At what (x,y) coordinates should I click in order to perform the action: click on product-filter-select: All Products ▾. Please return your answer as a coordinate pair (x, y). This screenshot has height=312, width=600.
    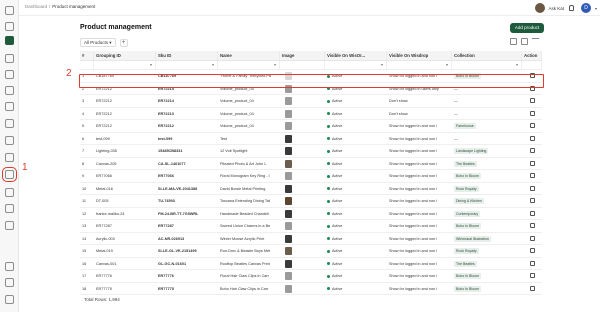
    Looking at the image, I should click on (98, 42).